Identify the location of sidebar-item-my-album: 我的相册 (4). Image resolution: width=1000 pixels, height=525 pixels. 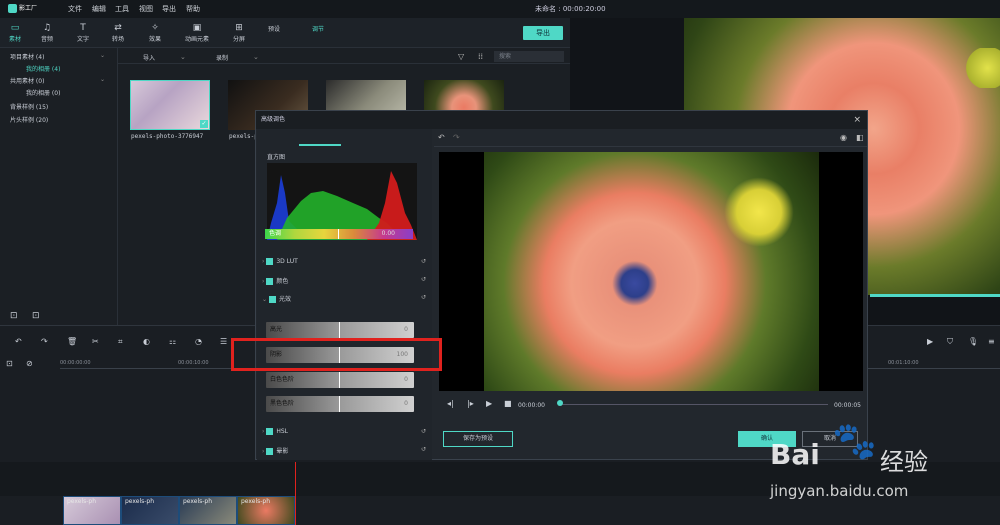
(43, 68).